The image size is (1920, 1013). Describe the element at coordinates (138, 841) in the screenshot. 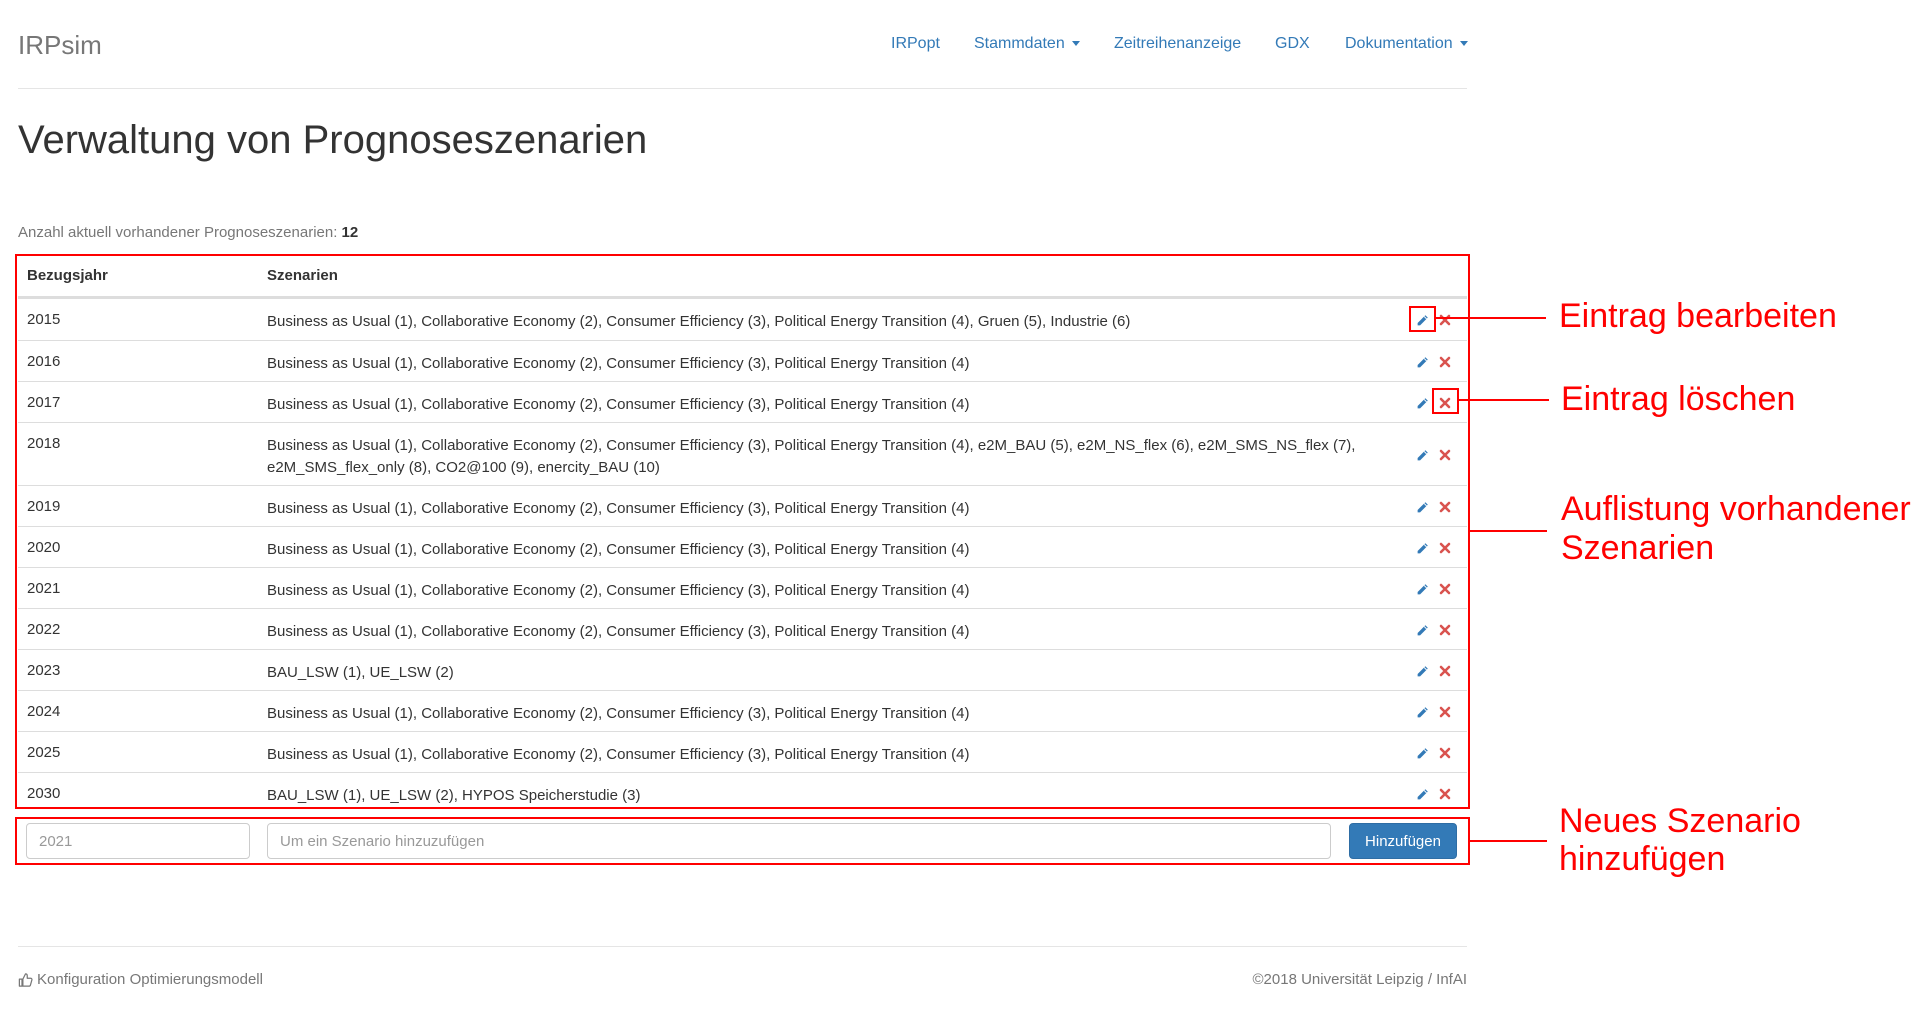

I see `year-input` at that location.